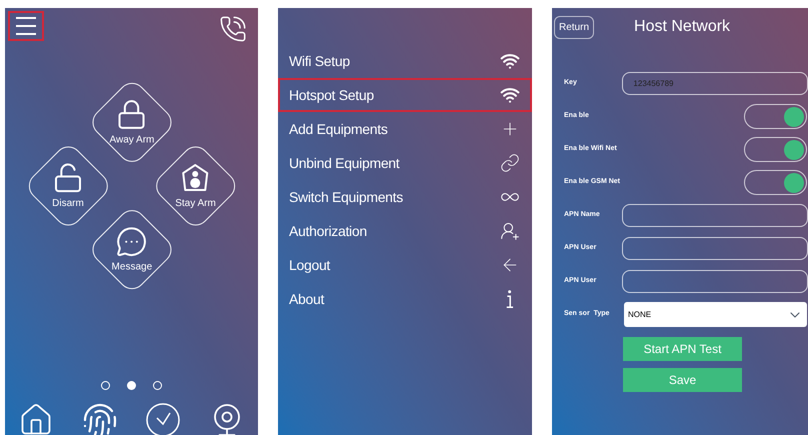  What do you see at coordinates (715, 314) in the screenshot?
I see `dropdown-field: NONE` at bounding box center [715, 314].